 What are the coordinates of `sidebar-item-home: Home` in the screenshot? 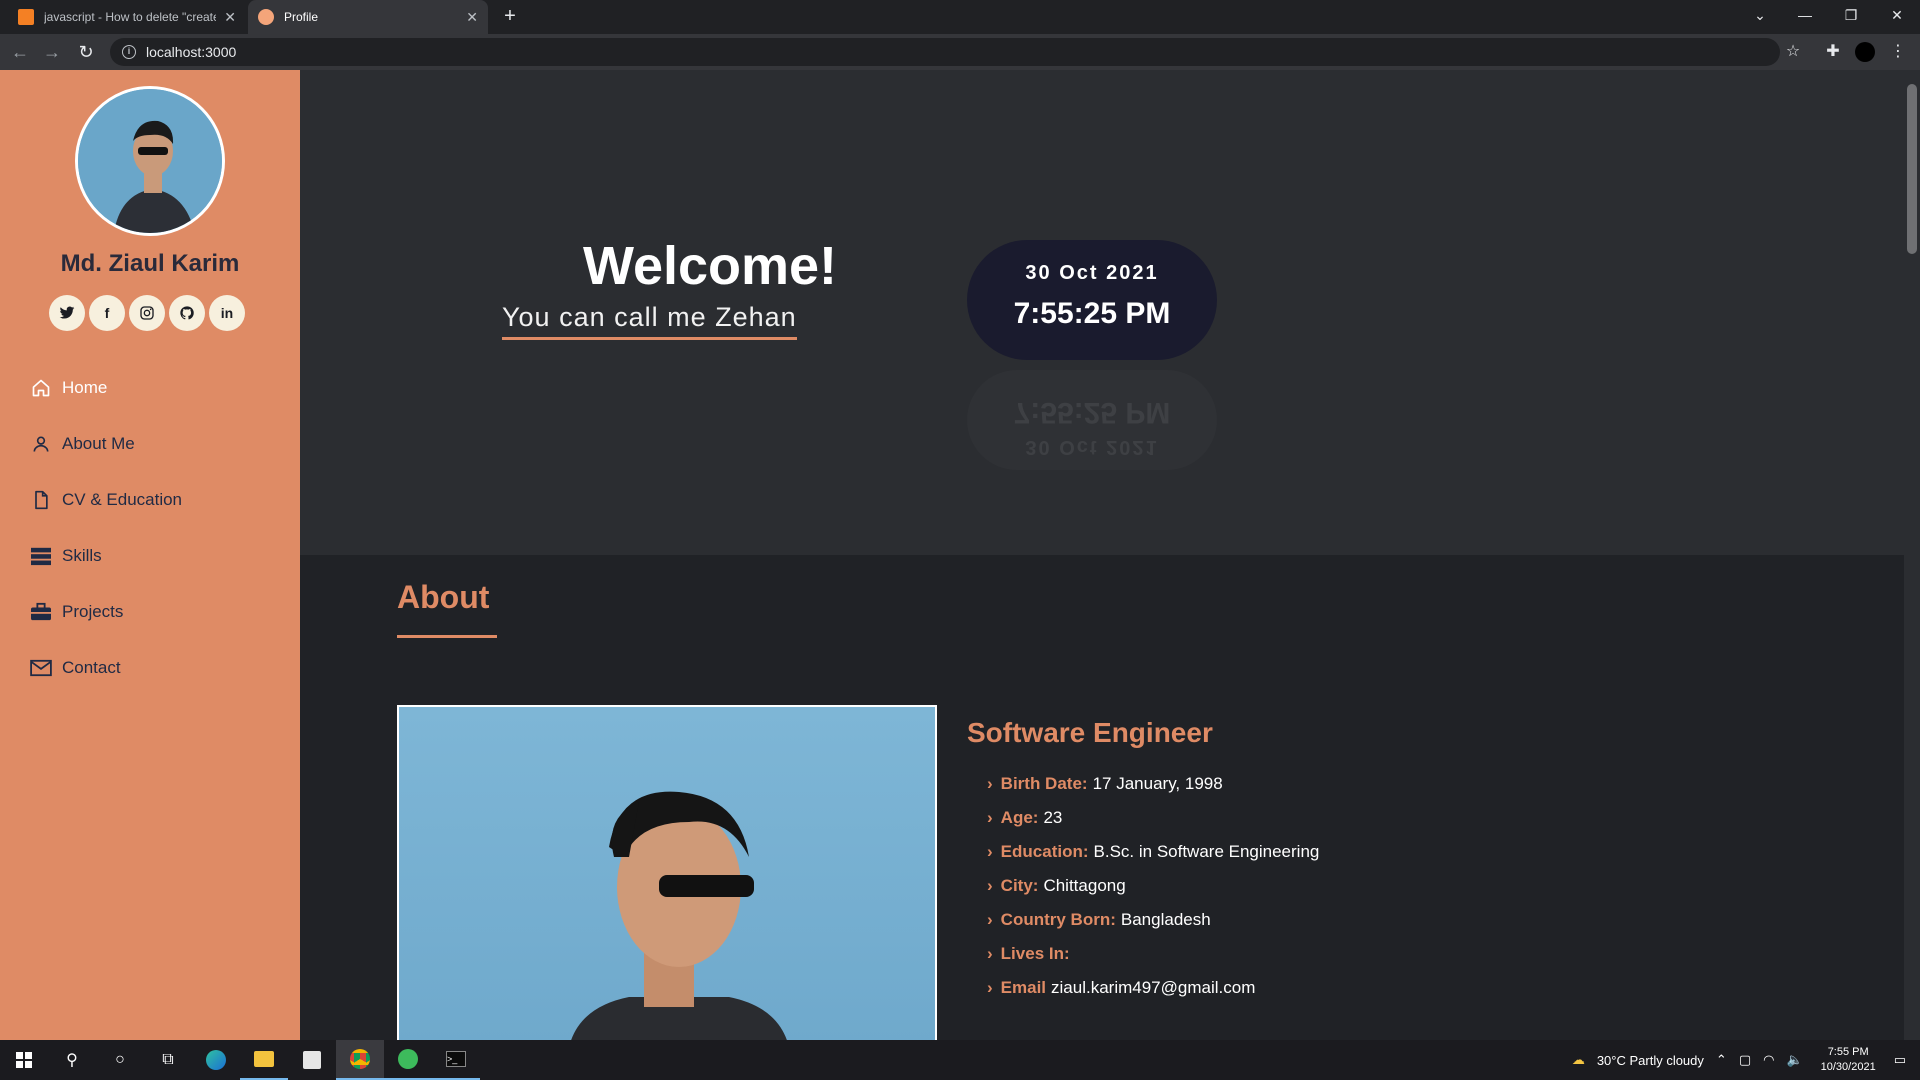 It's located at (106, 388).